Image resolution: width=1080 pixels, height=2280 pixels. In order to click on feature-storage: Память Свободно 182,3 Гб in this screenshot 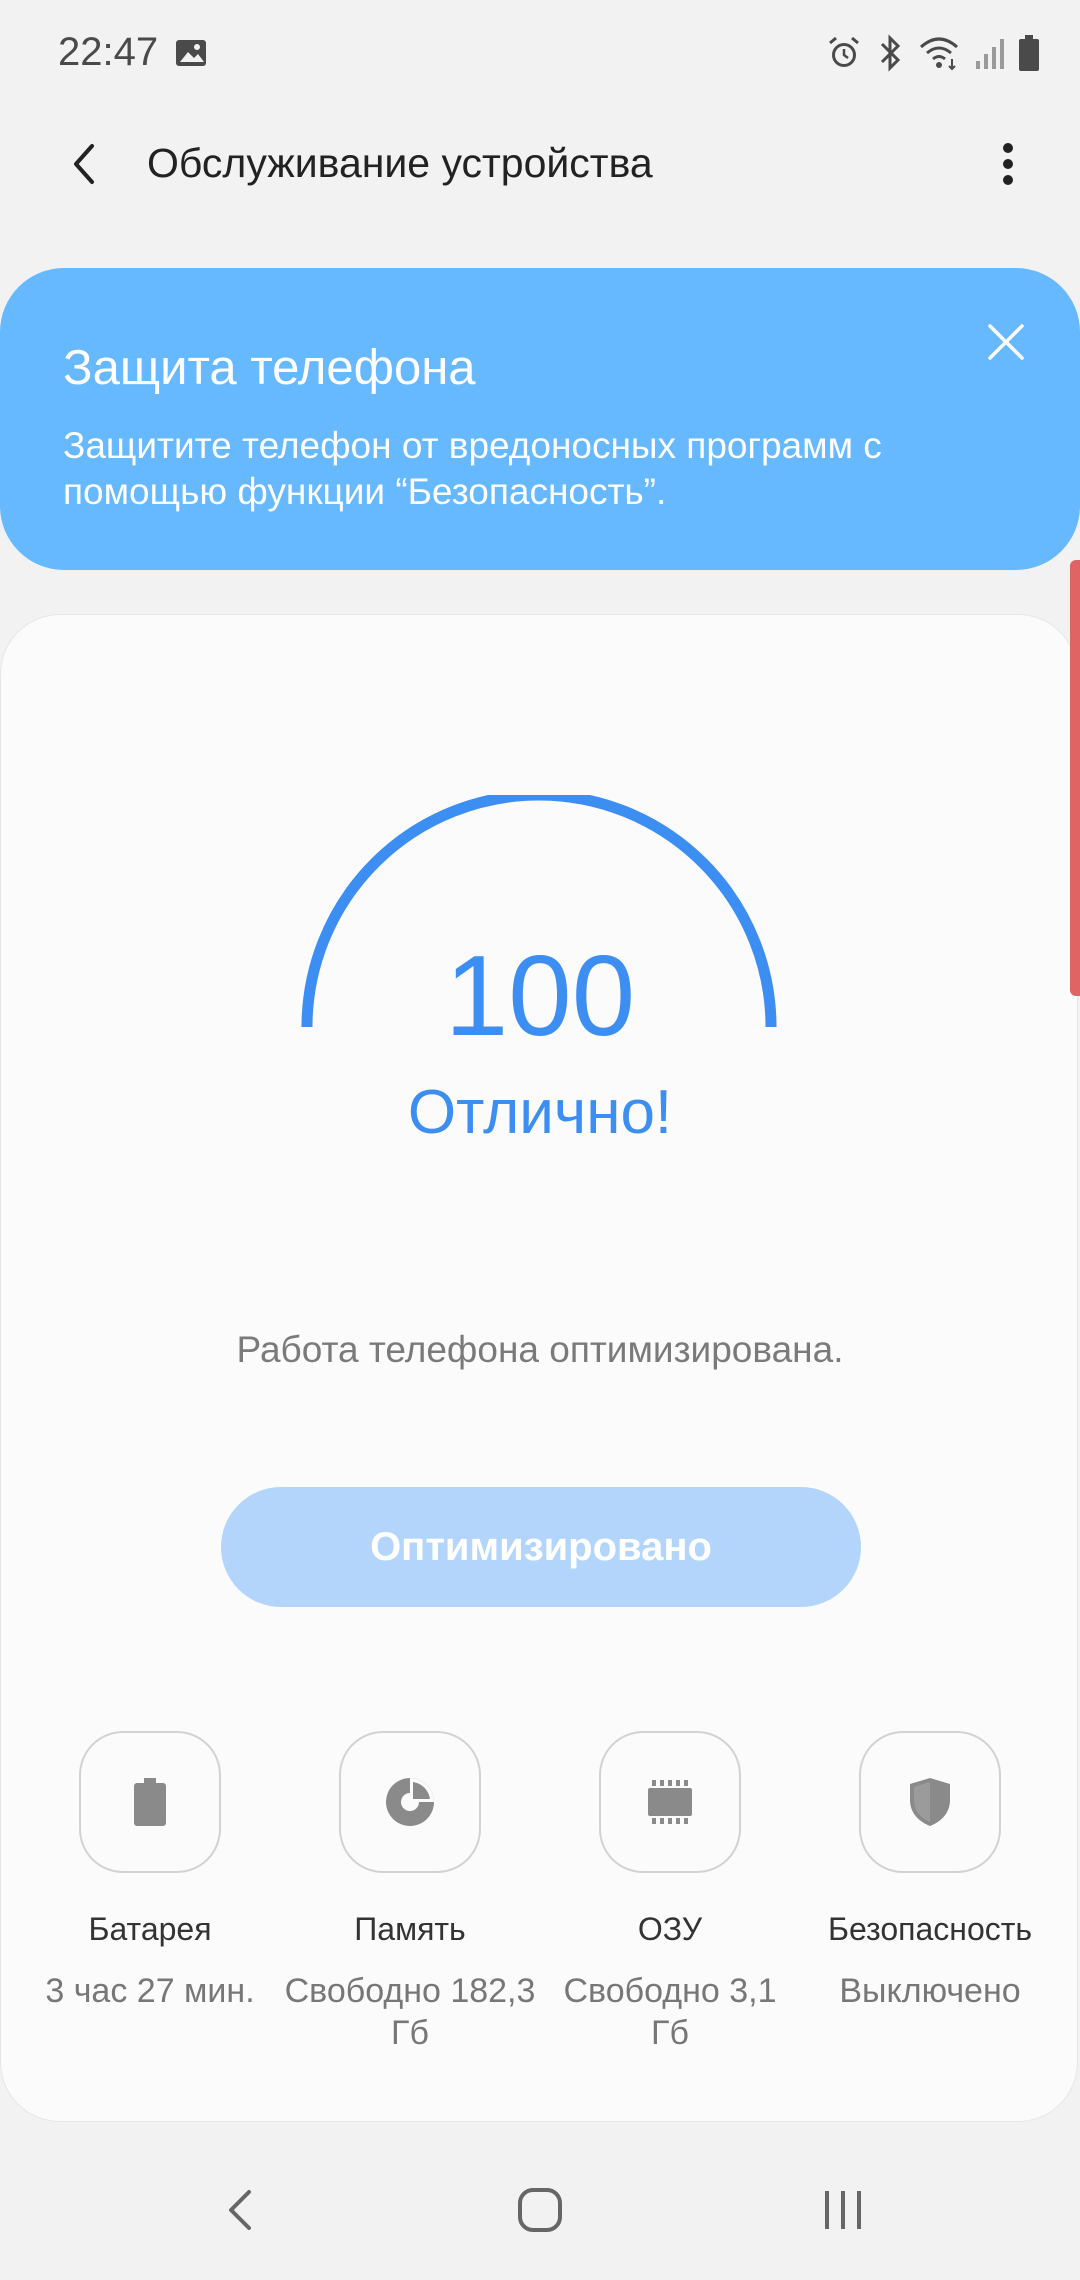, I will do `click(410, 1892)`.